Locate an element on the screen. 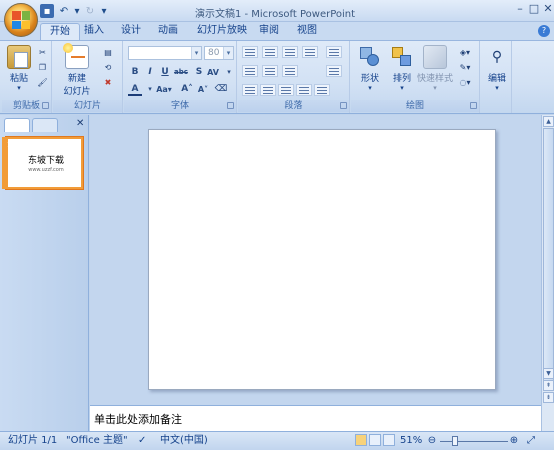 This screenshot has height=450, width=554. close-pane-icon: ✕ is located at coordinates (80, 123).